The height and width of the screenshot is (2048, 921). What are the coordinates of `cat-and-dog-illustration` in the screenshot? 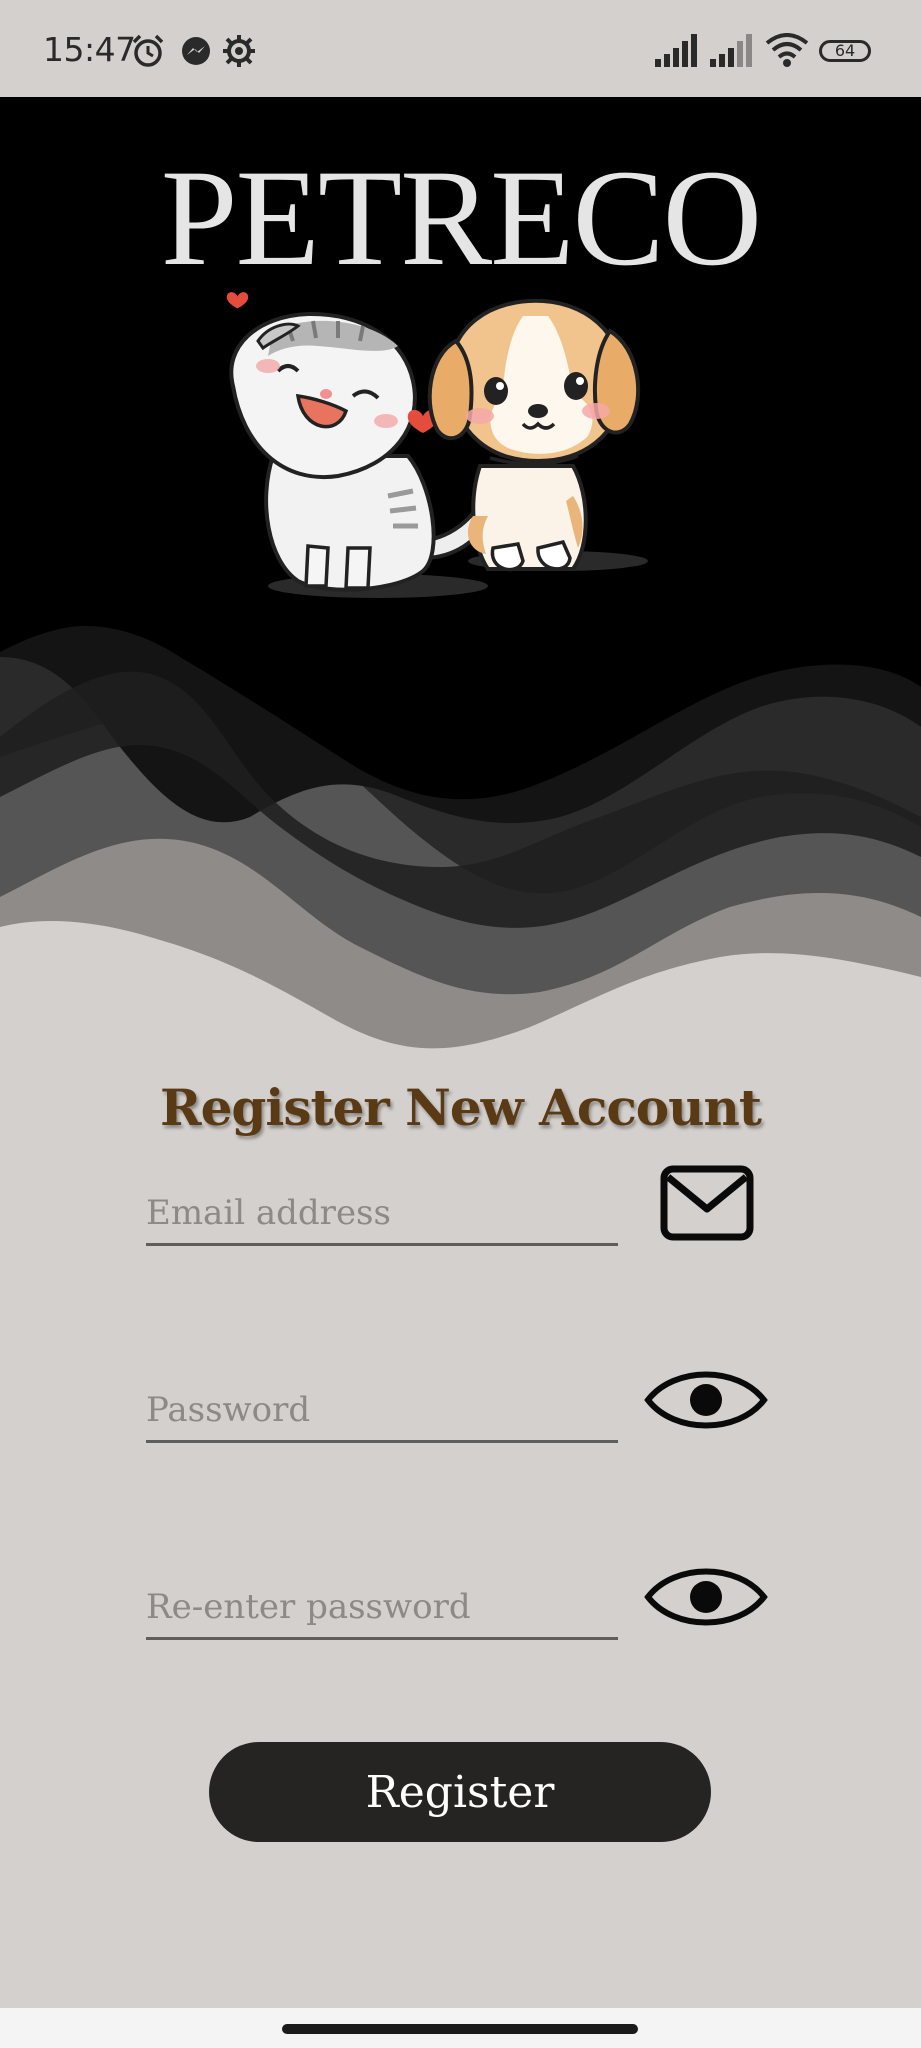 It's located at (437, 445).